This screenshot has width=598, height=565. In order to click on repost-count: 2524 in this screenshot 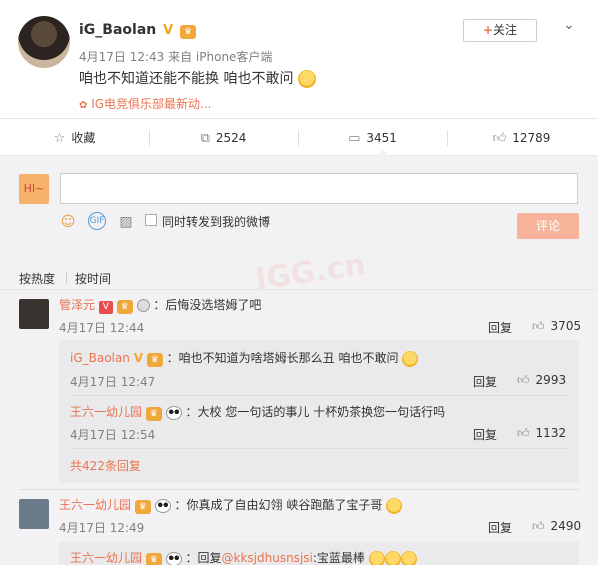, I will do `click(231, 138)`.